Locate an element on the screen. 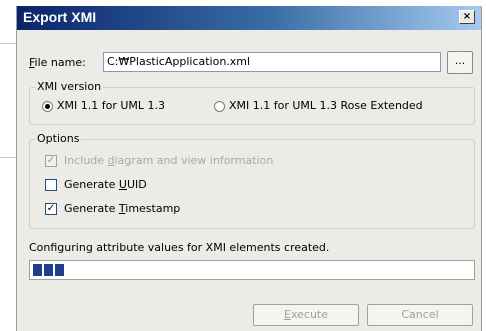 The width and height of the screenshot is (486, 331). options-legend: Options is located at coordinates (58, 138).